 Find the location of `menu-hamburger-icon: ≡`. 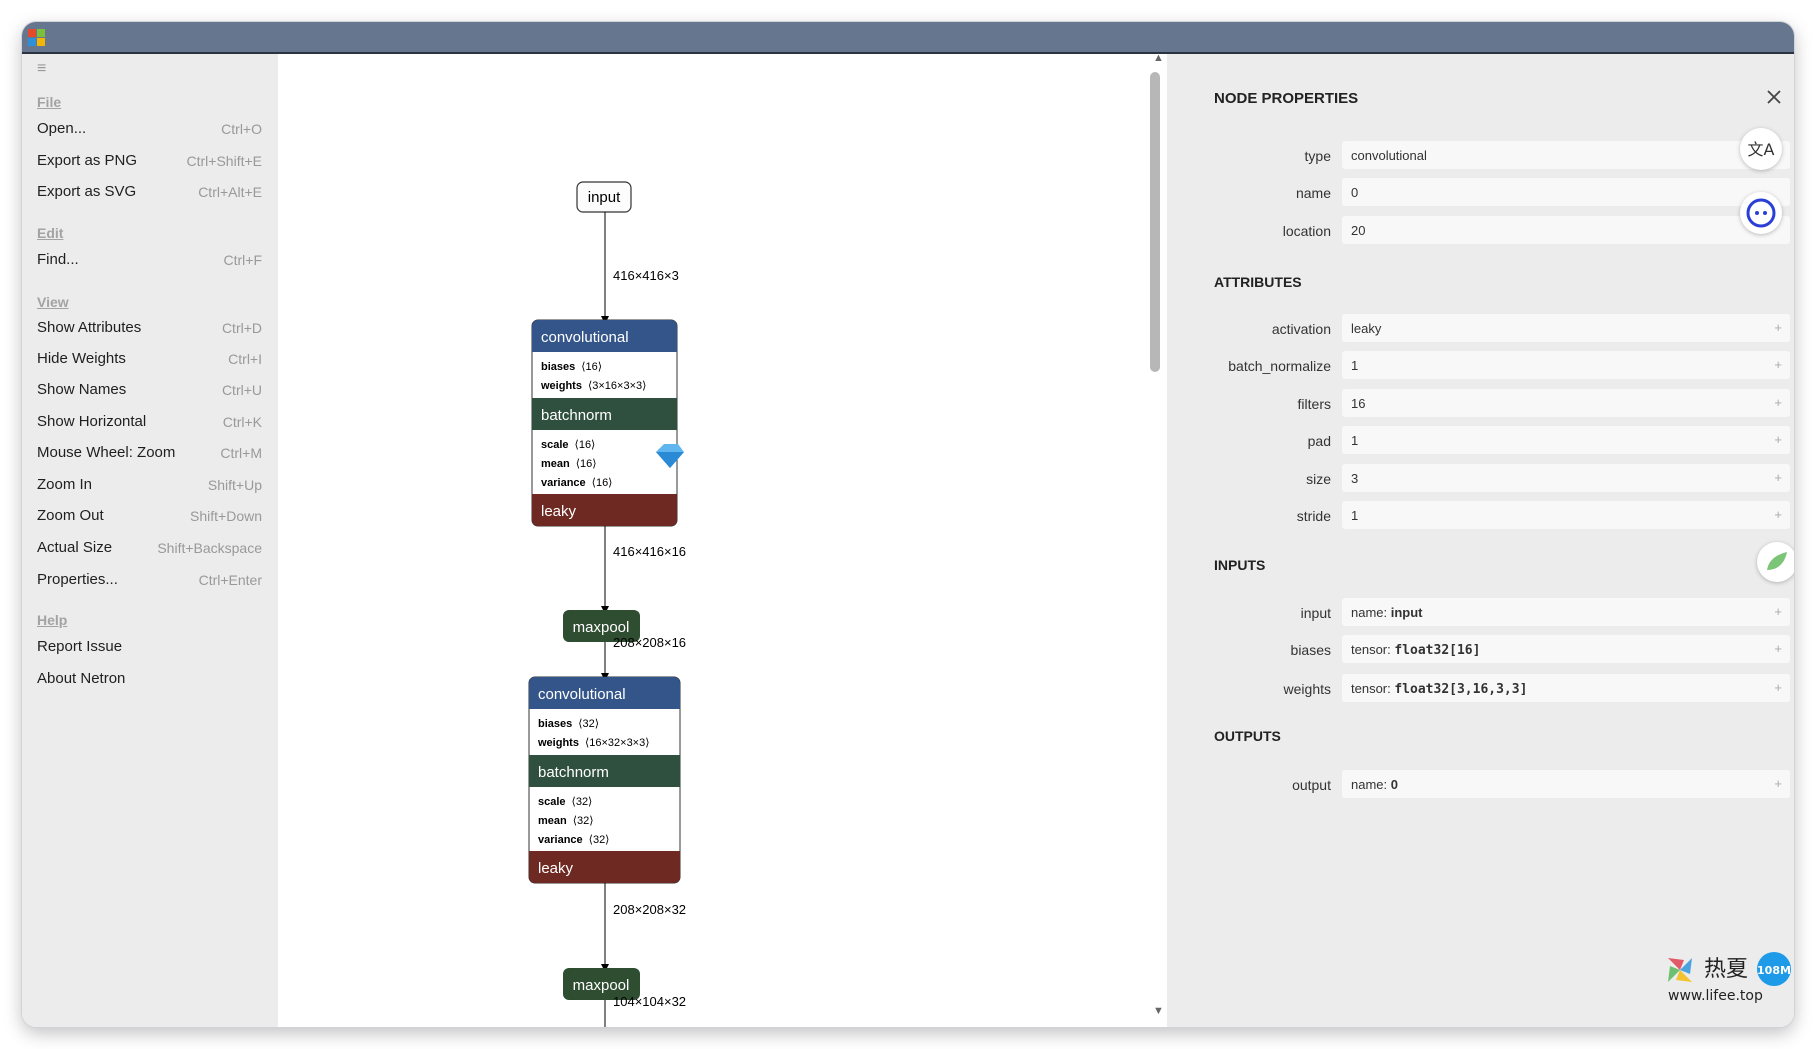

menu-hamburger-icon: ≡ is located at coordinates (41, 69).